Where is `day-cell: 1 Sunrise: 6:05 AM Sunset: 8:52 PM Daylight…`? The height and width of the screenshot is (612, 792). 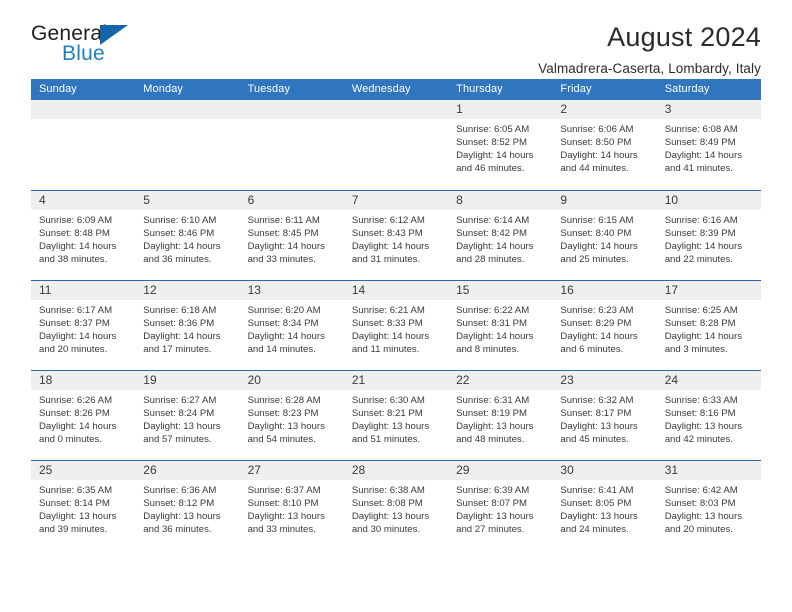 day-cell: 1 Sunrise: 6:05 AM Sunset: 8:52 PM Daylight… is located at coordinates (500, 145).